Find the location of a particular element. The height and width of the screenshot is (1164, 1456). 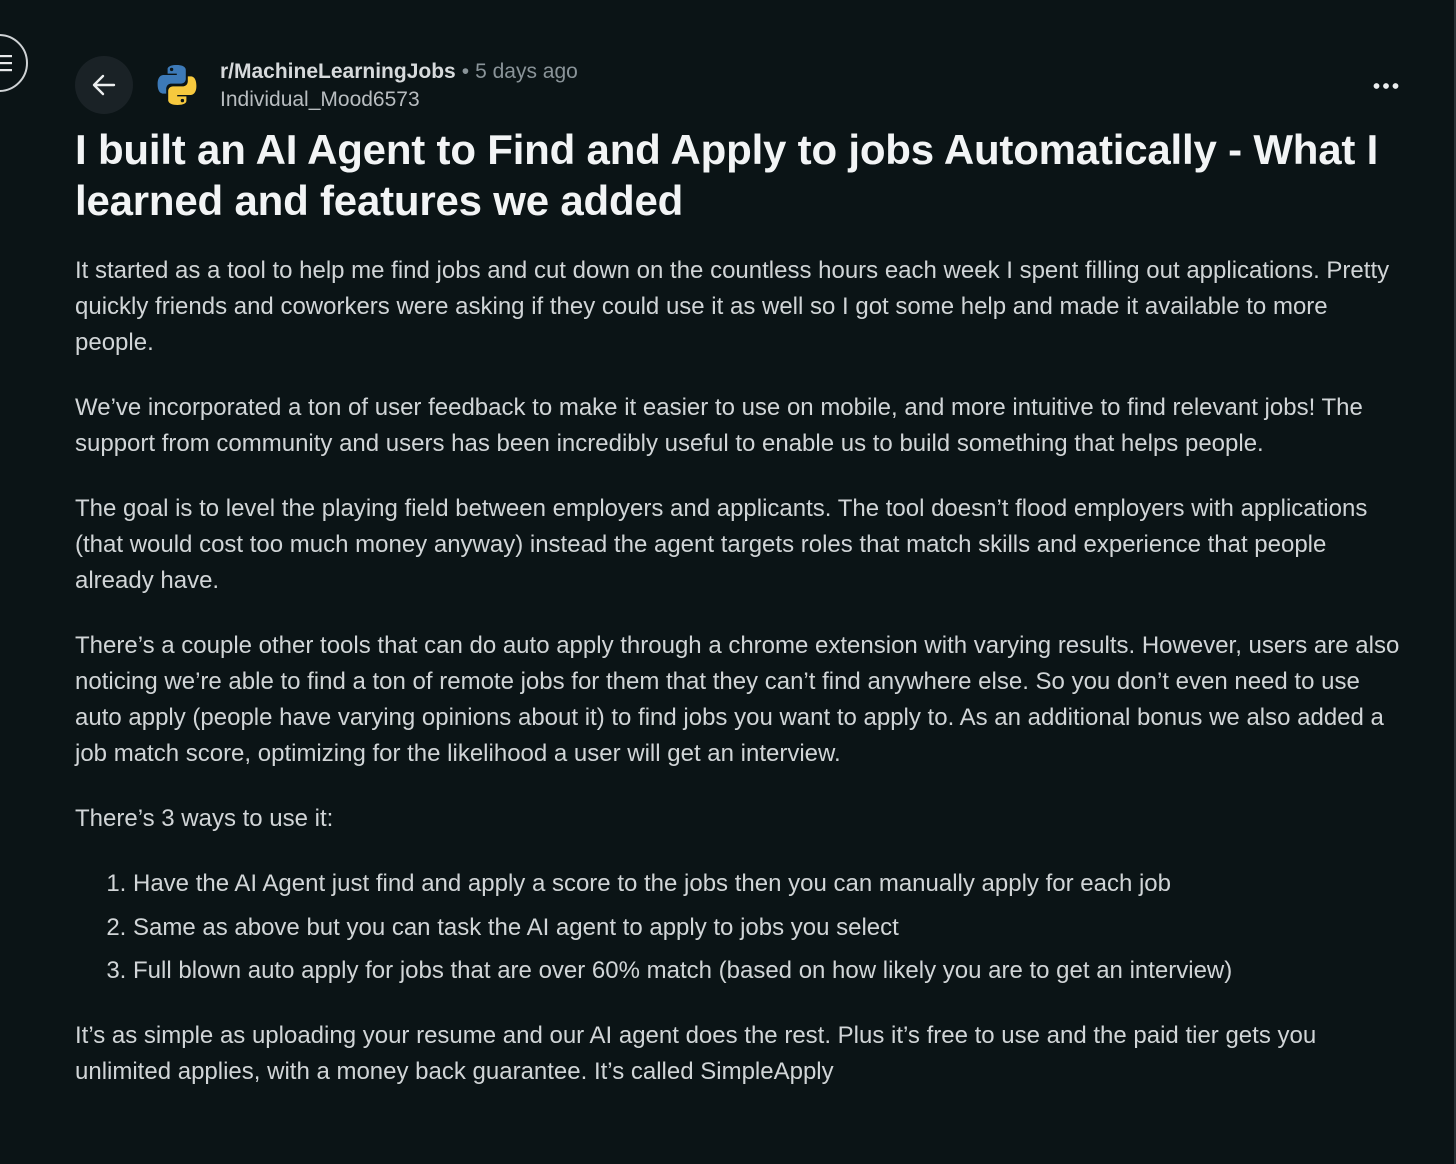

more-horizontal-icon is located at coordinates (1386, 86).